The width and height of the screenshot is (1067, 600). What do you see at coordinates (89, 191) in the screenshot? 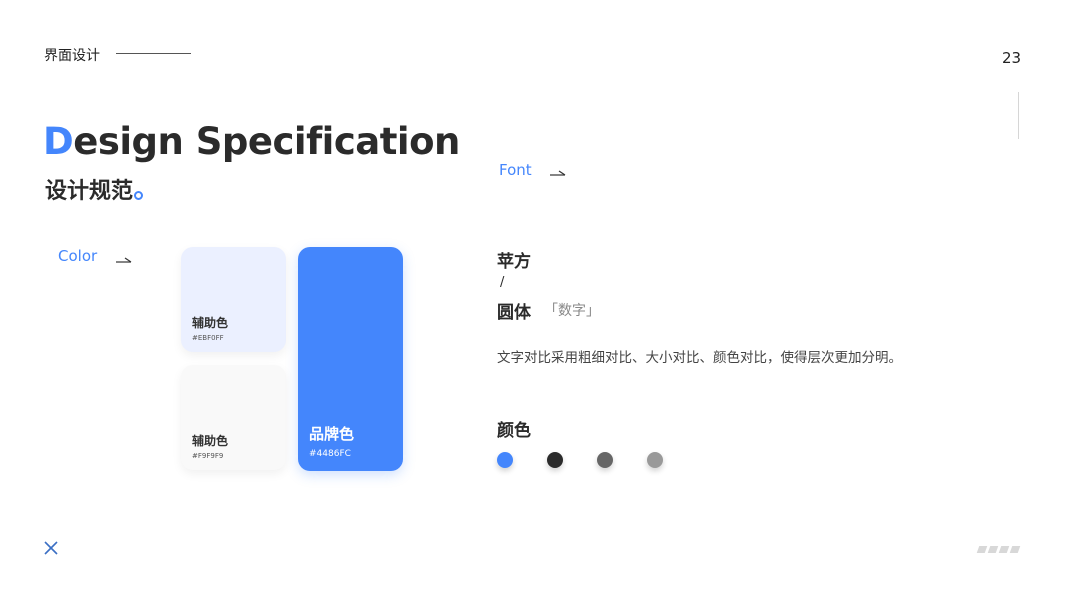
I see `subtitle-text: 设计规范` at bounding box center [89, 191].